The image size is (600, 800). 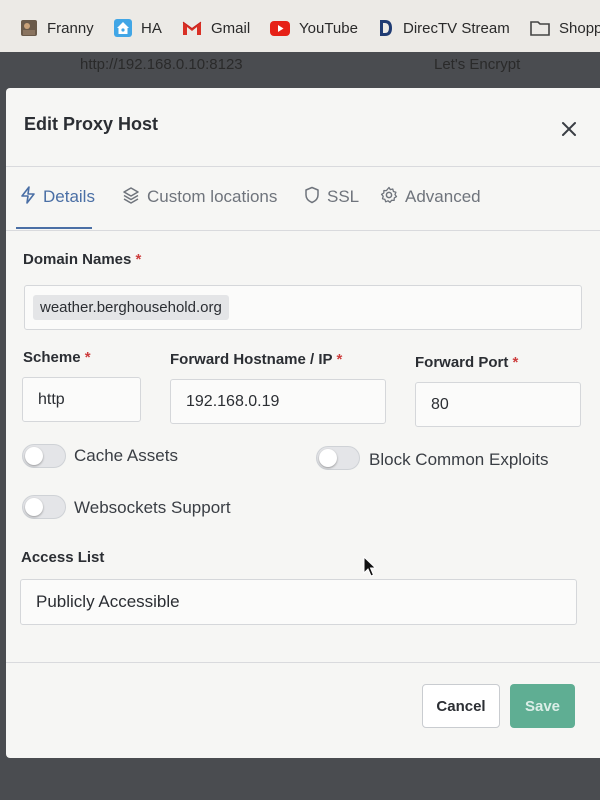 I want to click on bookmark-label: HA, so click(x=151, y=28).